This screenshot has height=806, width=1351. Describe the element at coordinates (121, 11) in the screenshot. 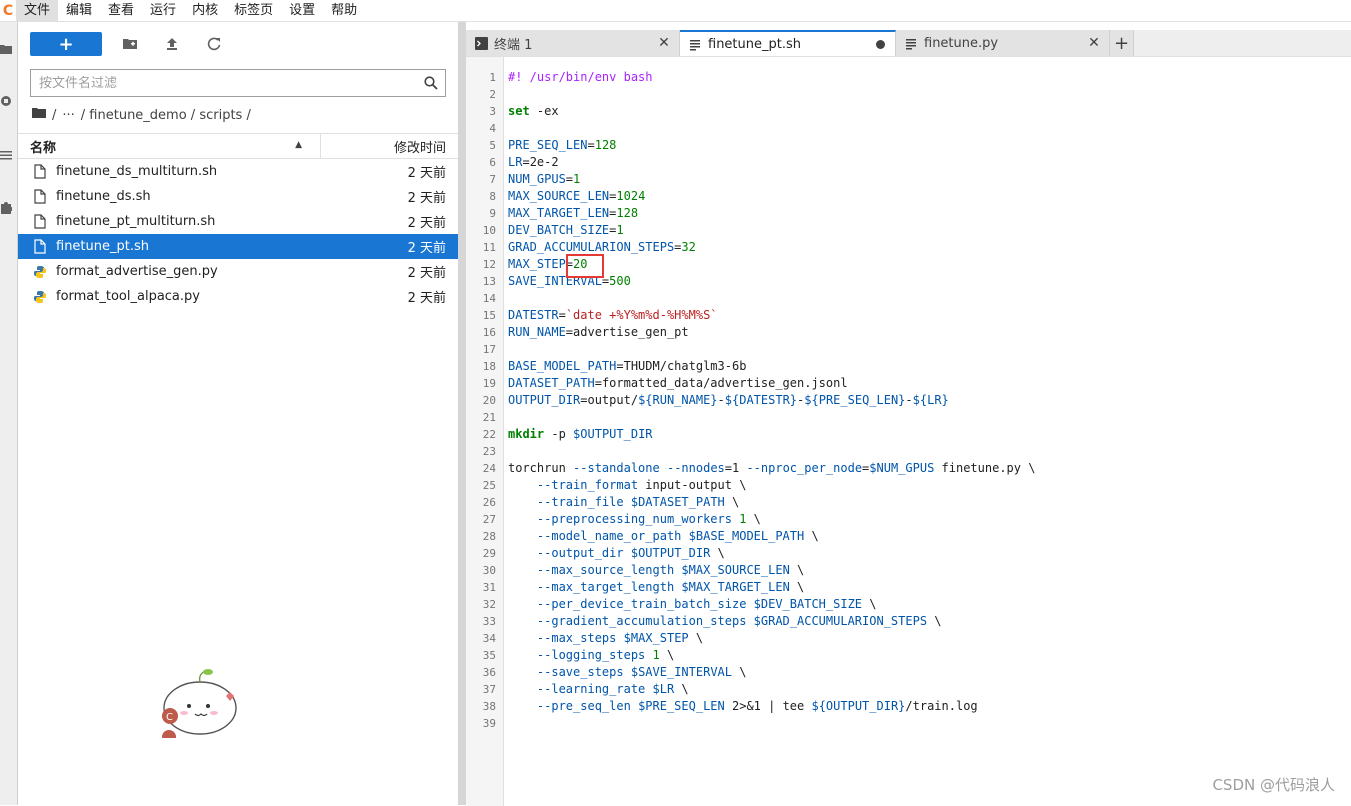

I see `menu-item: 查看` at that location.